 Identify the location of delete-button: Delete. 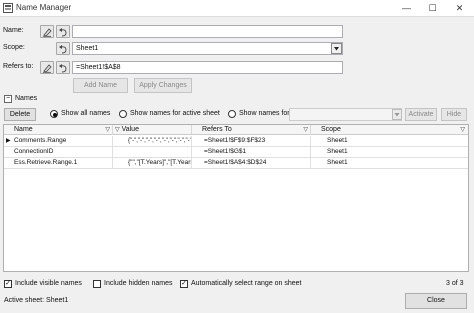
(20, 114).